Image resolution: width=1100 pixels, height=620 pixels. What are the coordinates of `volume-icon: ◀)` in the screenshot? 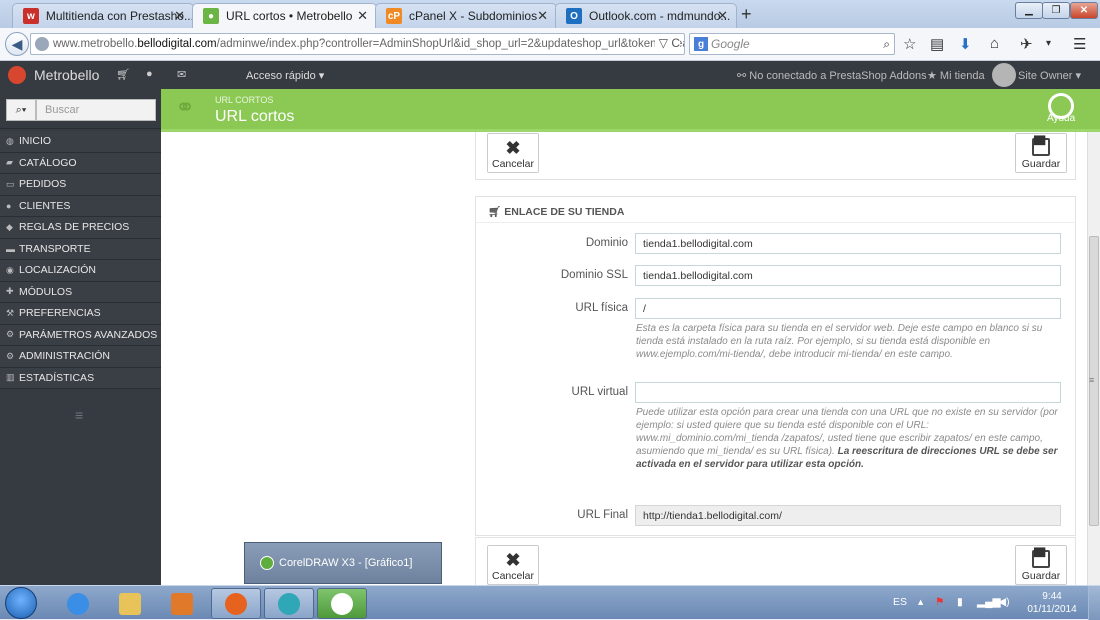 It's located at (1004, 602).